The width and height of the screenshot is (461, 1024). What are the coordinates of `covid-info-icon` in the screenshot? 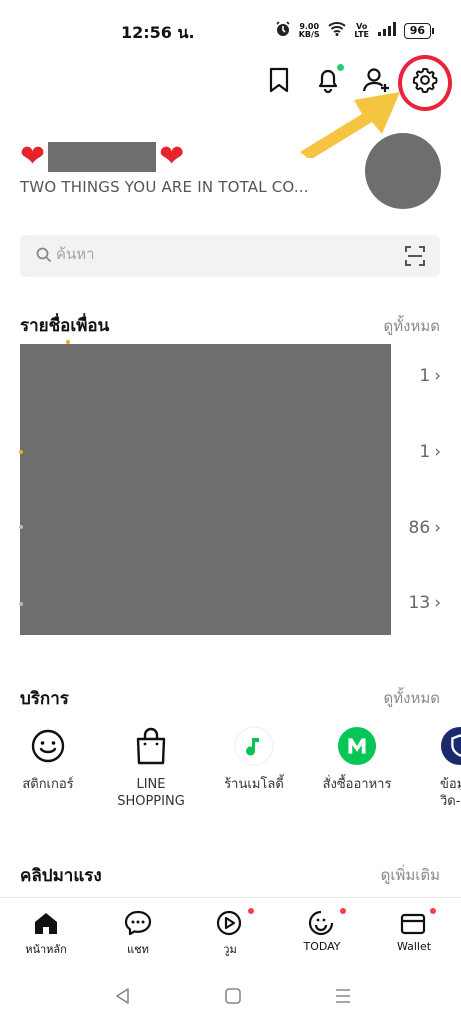 It's located at (450, 746).